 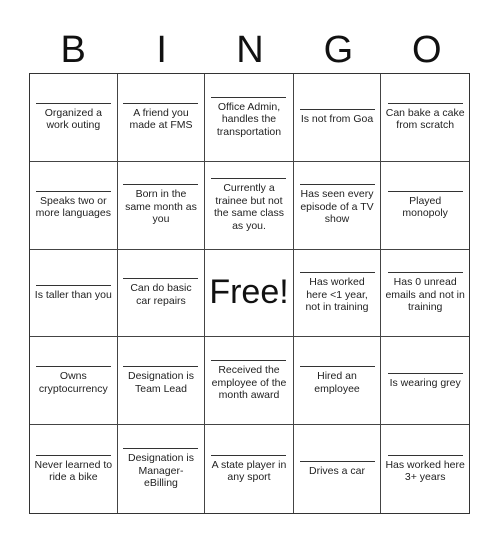 I want to click on cell-prompt: Has worked here <1 year, not in training, so click(x=337, y=295).